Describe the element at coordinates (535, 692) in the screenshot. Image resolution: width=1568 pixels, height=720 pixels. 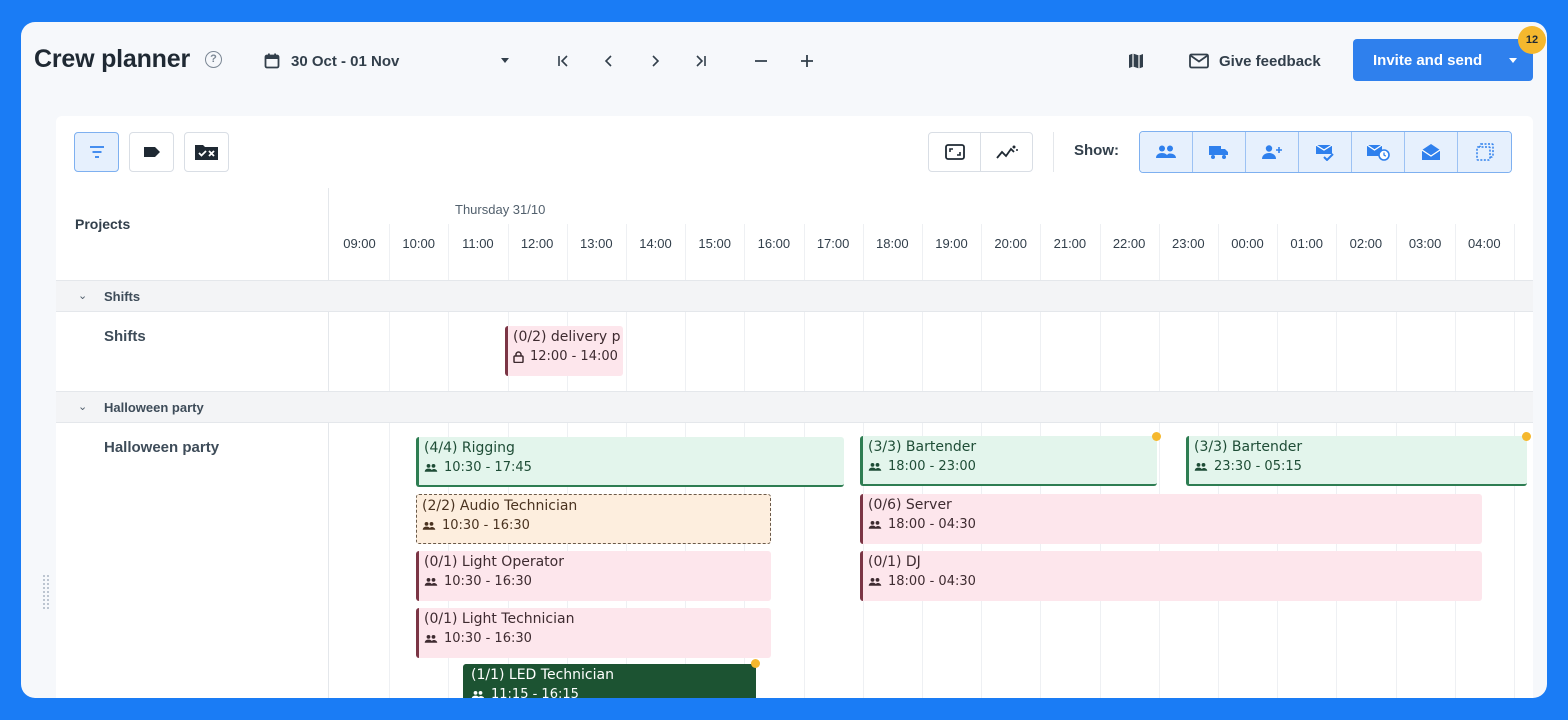
I see `shift-time: 11:15 - 16:15` at that location.